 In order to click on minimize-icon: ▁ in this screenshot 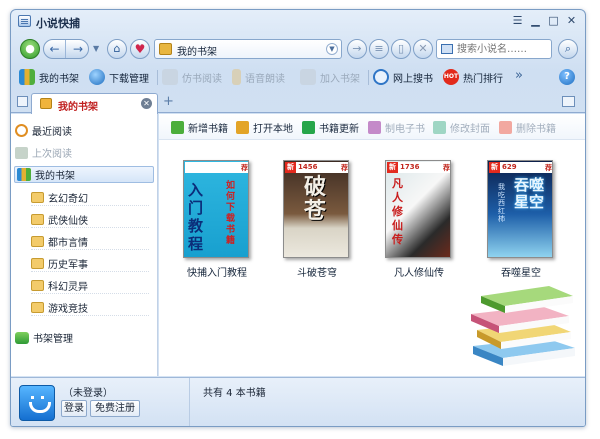, I will do `click(535, 21)`.